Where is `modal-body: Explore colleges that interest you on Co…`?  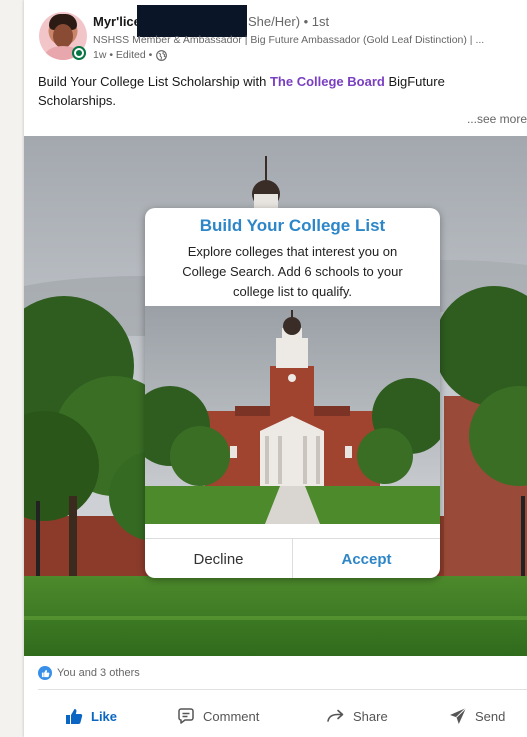
modal-body: Explore colleges that interest you on Co… is located at coordinates (292, 271).